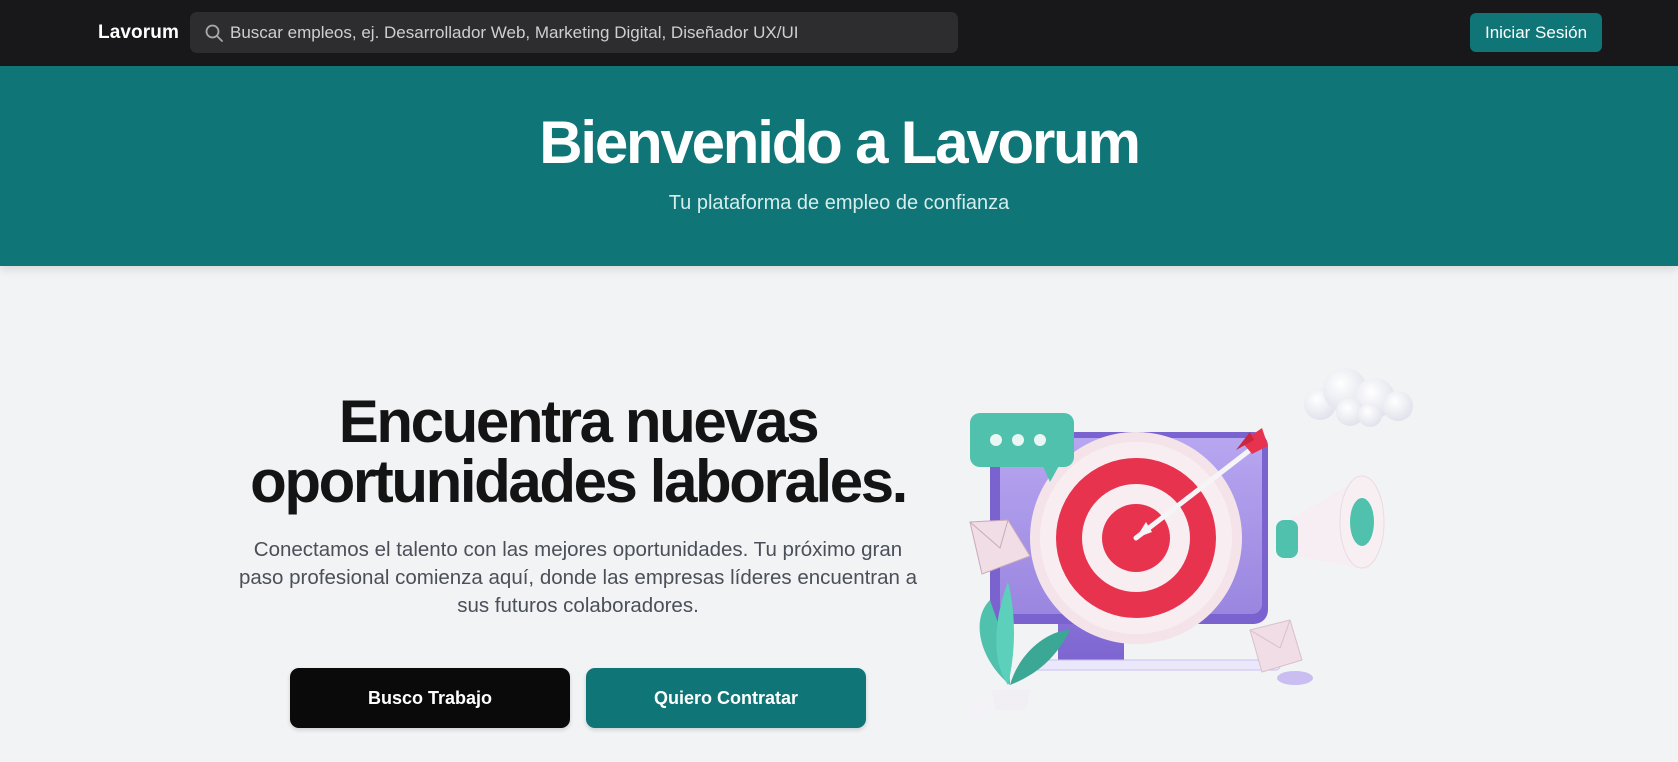 The width and height of the screenshot is (1678, 762). Describe the element at coordinates (579, 481) in the screenshot. I see `hero-headline-line2: oportunidades laborales.` at that location.